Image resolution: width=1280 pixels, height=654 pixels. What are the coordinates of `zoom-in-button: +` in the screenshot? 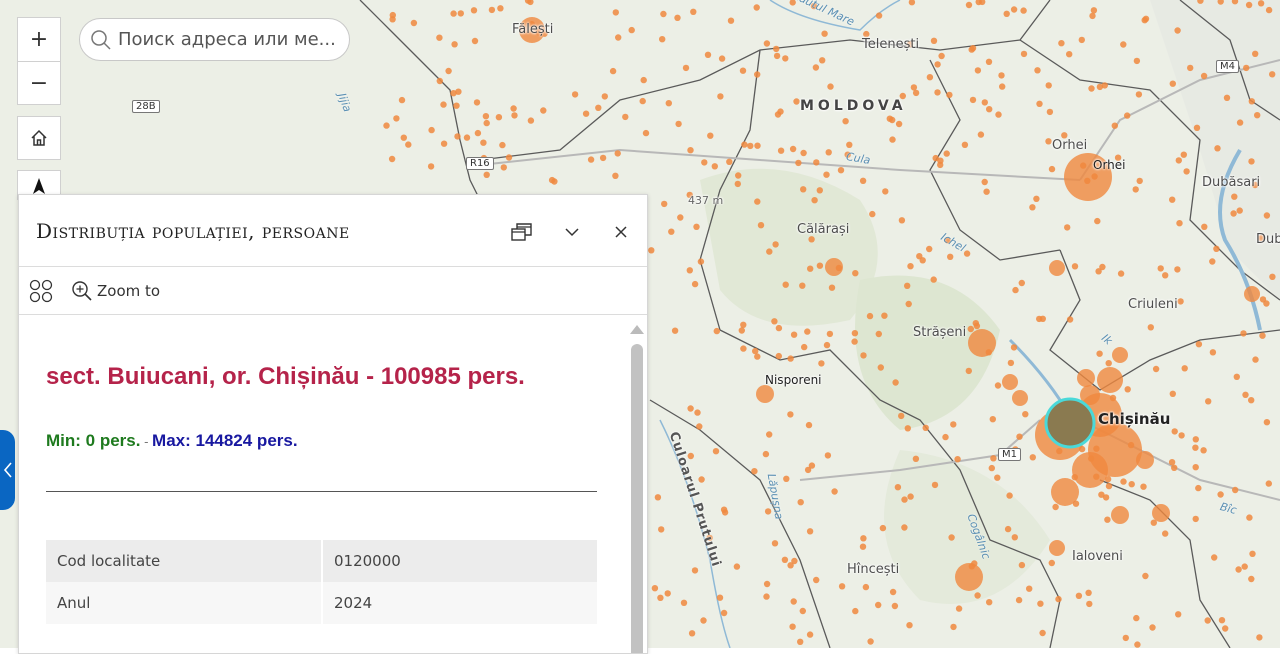 It's located at (39, 39).